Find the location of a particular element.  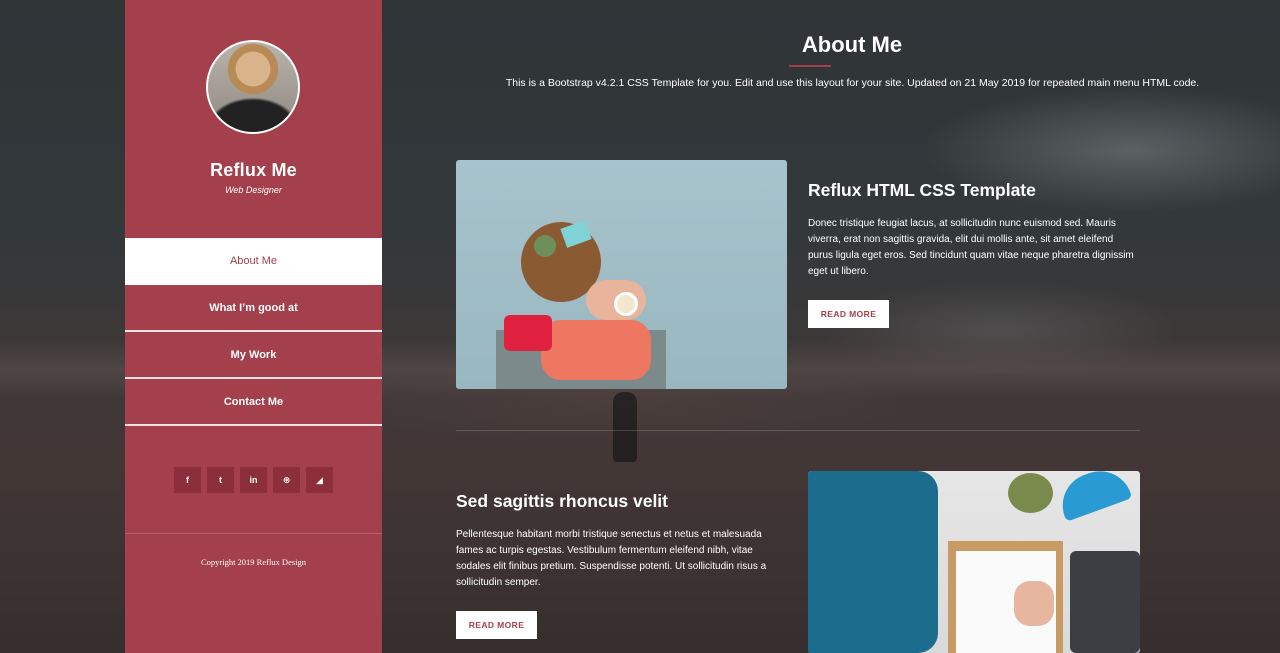

brand-name: Reflux Me is located at coordinates (253, 170).